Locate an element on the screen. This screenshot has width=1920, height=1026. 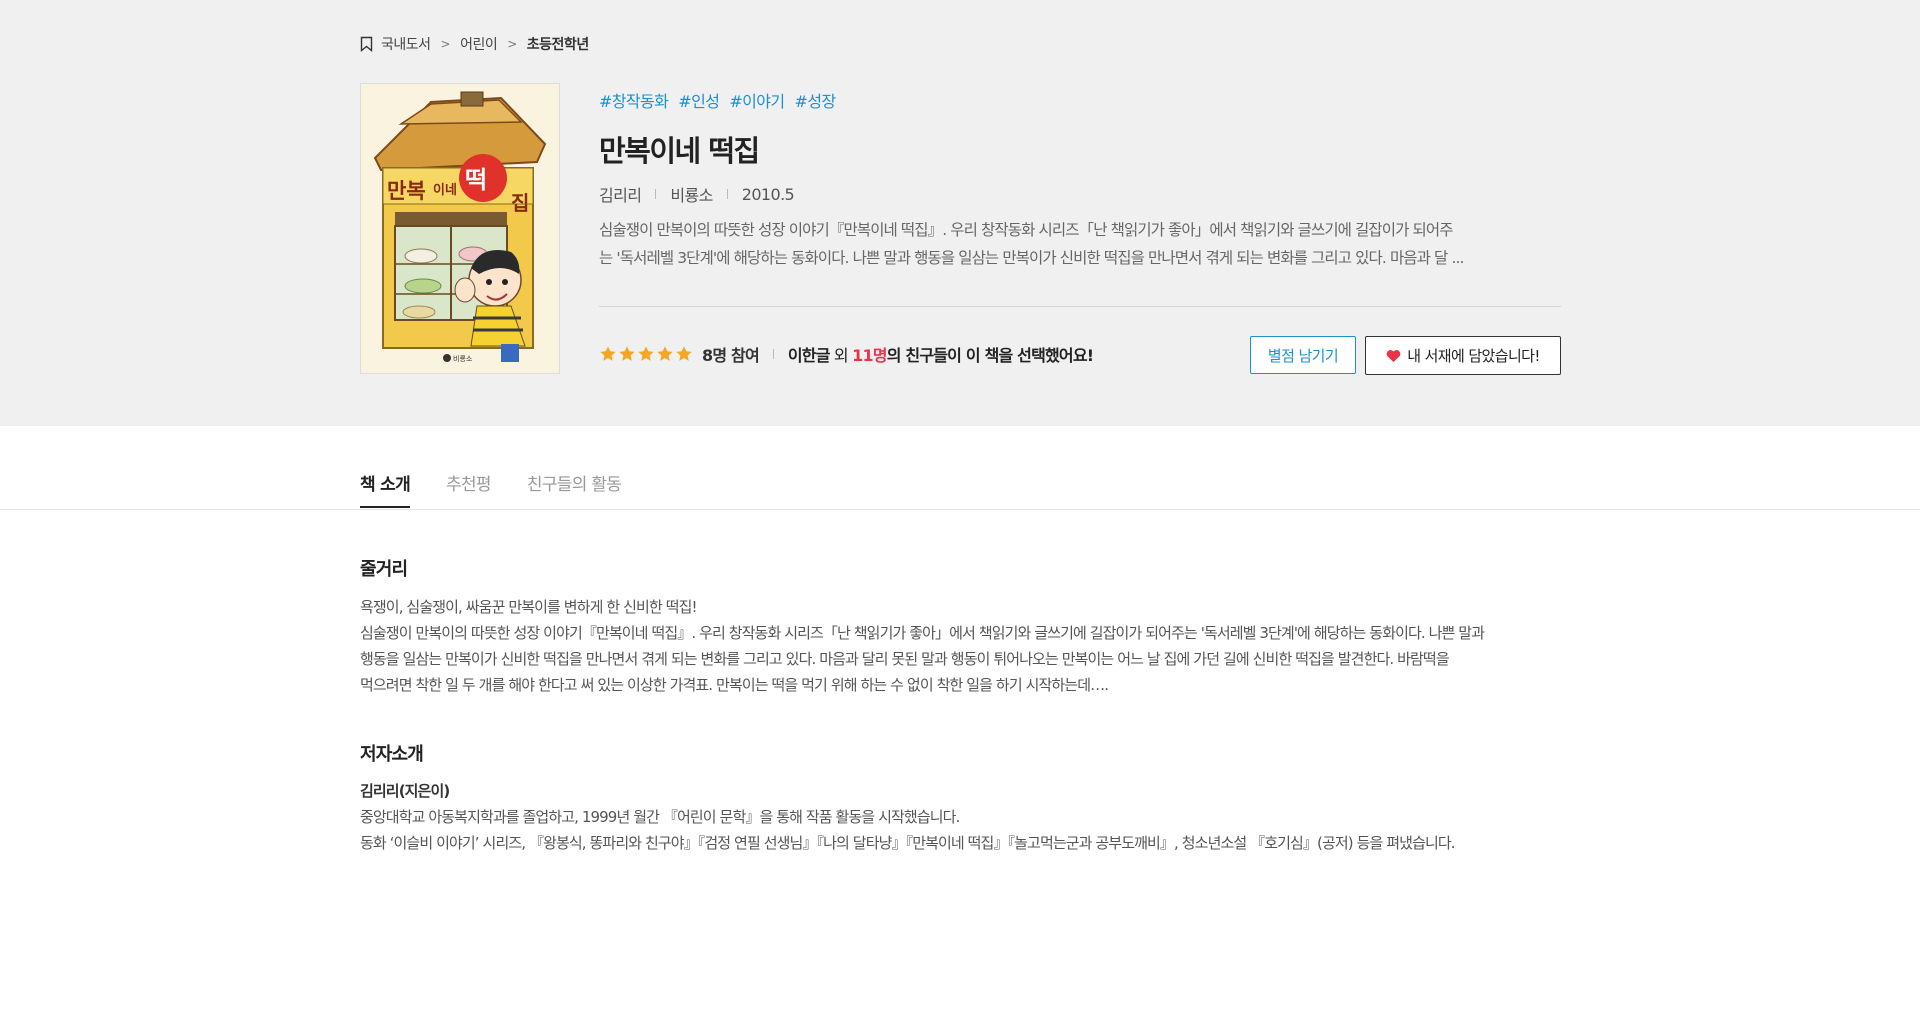
content-tabs: 책 소개 추천평 친구들의 활동 is located at coordinates (508, 489).